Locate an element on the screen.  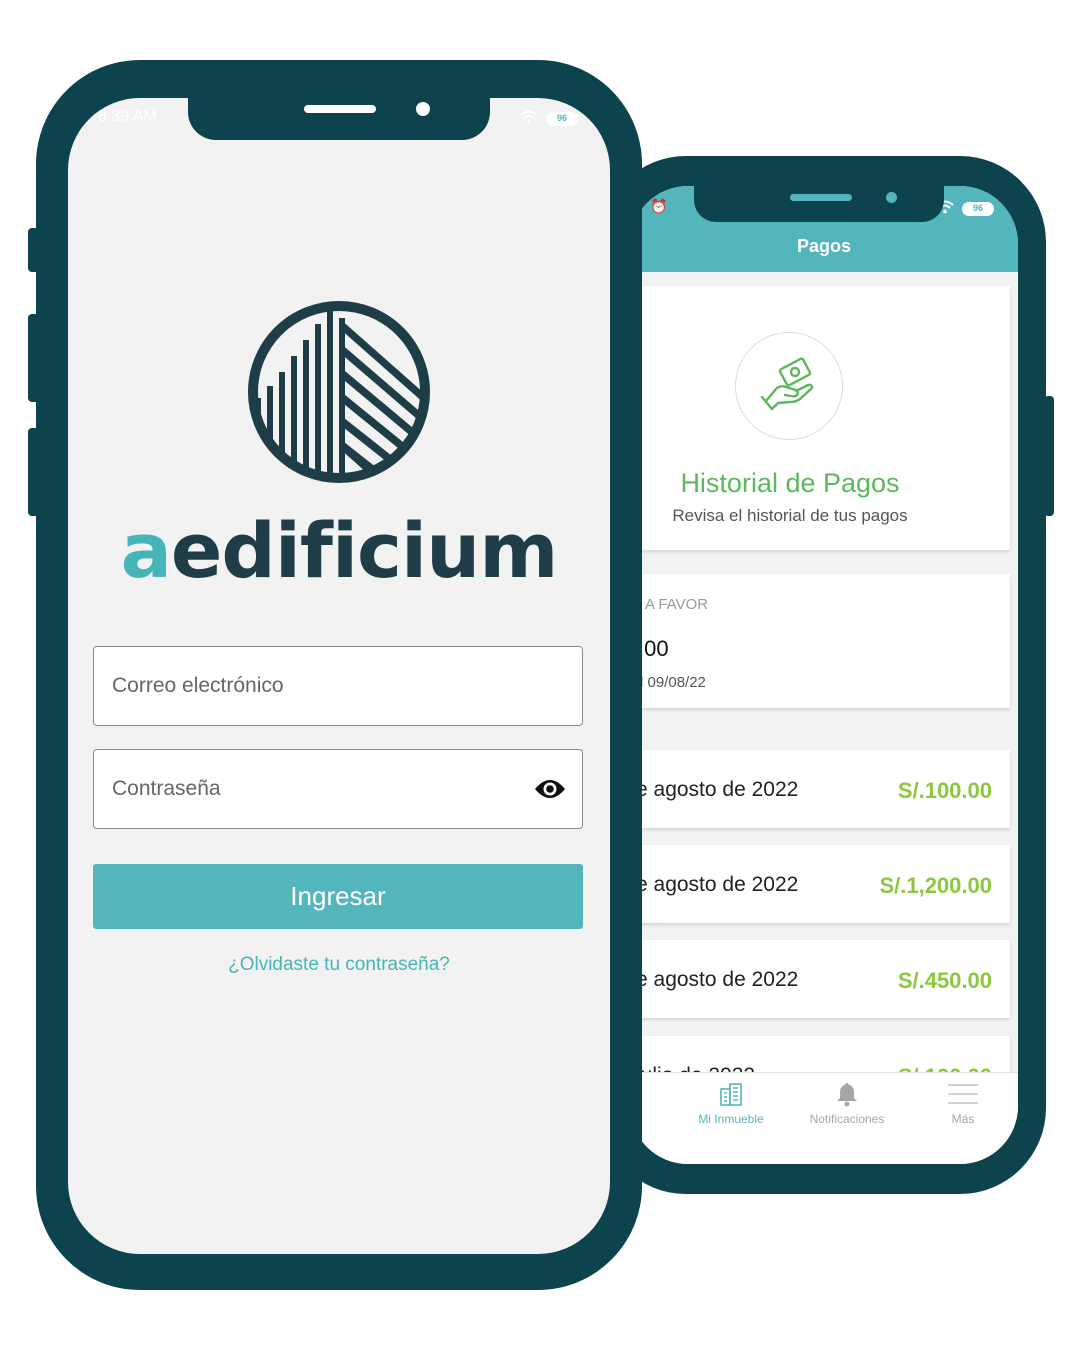
mute-switch is located at coordinates (34, 250).